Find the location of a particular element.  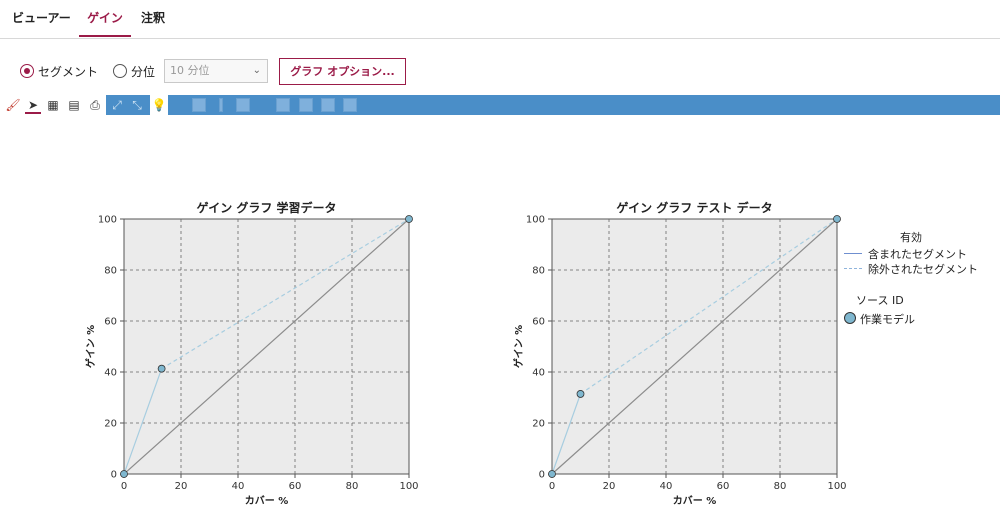

quantile-select-value: 10 分位 is located at coordinates (190, 70).